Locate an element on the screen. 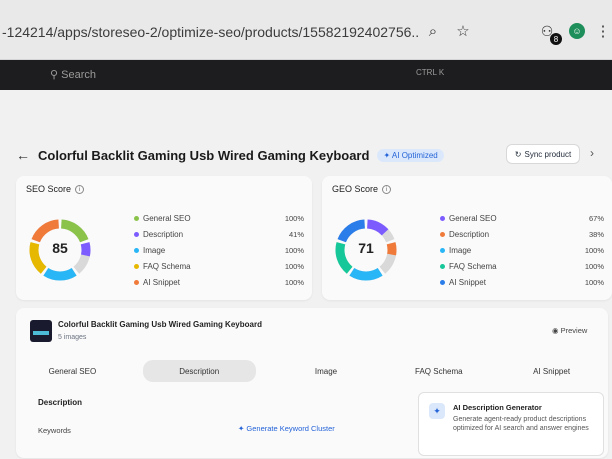 The image size is (612, 459). back-arrow-icon: ← is located at coordinates (23, 155).